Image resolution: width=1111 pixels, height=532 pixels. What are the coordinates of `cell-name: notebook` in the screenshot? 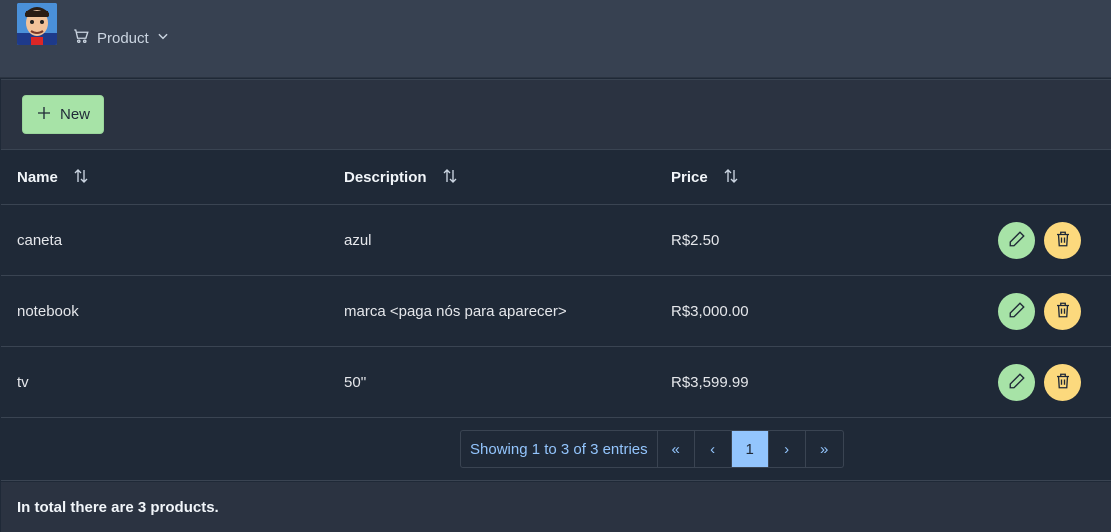 It's located at (48, 311).